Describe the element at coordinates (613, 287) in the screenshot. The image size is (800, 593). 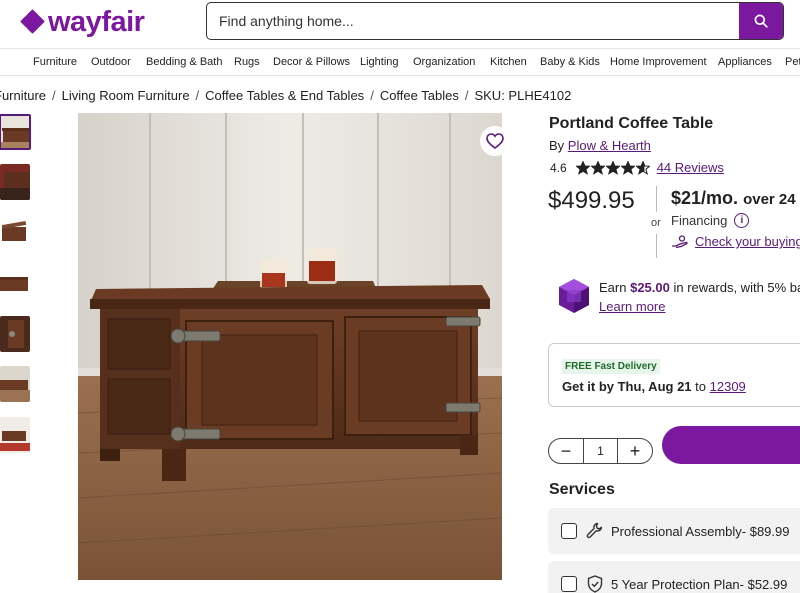
I see `rewards-earn: Earn` at that location.